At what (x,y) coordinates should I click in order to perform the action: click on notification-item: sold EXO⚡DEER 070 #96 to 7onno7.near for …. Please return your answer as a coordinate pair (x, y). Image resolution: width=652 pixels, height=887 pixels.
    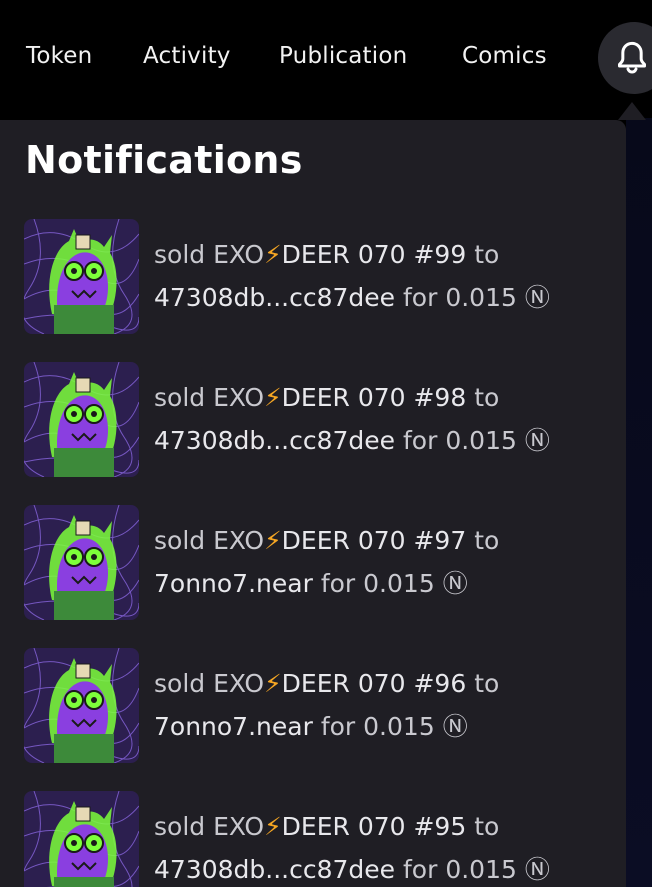
    Looking at the image, I should click on (313, 708).